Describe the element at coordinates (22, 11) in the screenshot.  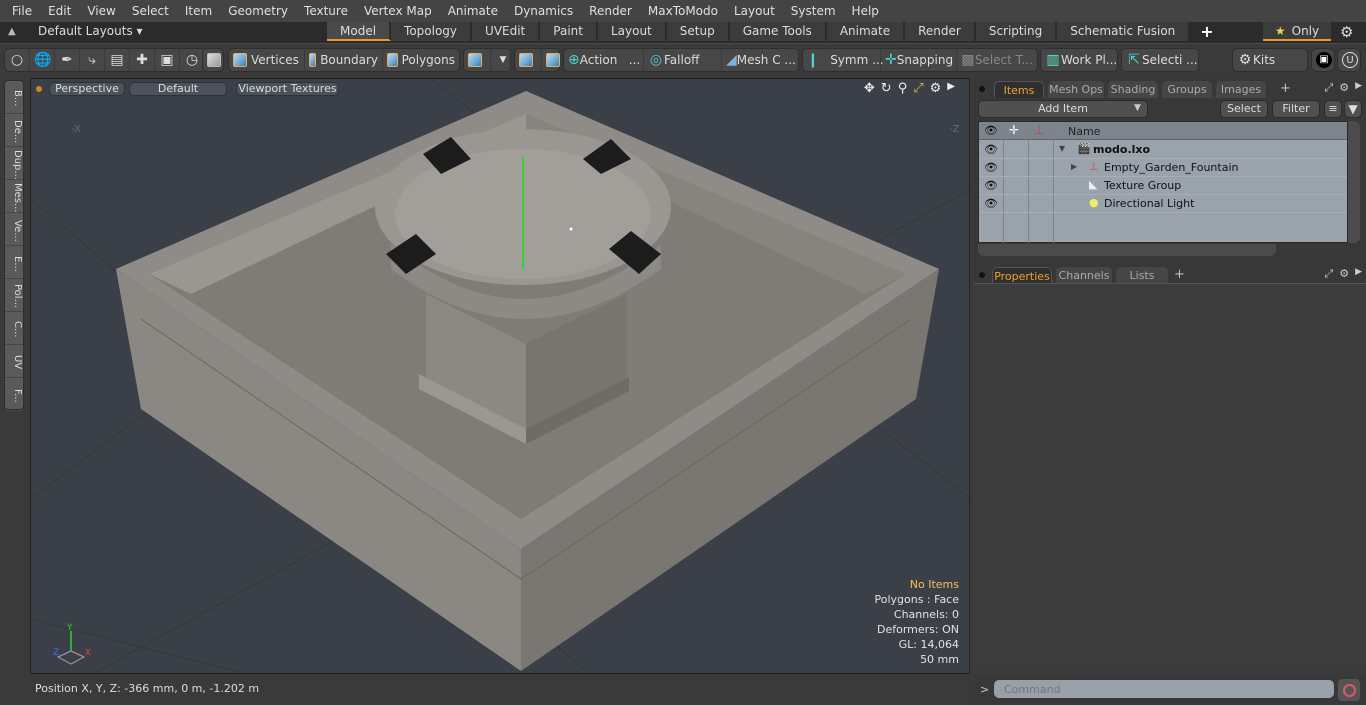
I see `menu-file: File` at that location.